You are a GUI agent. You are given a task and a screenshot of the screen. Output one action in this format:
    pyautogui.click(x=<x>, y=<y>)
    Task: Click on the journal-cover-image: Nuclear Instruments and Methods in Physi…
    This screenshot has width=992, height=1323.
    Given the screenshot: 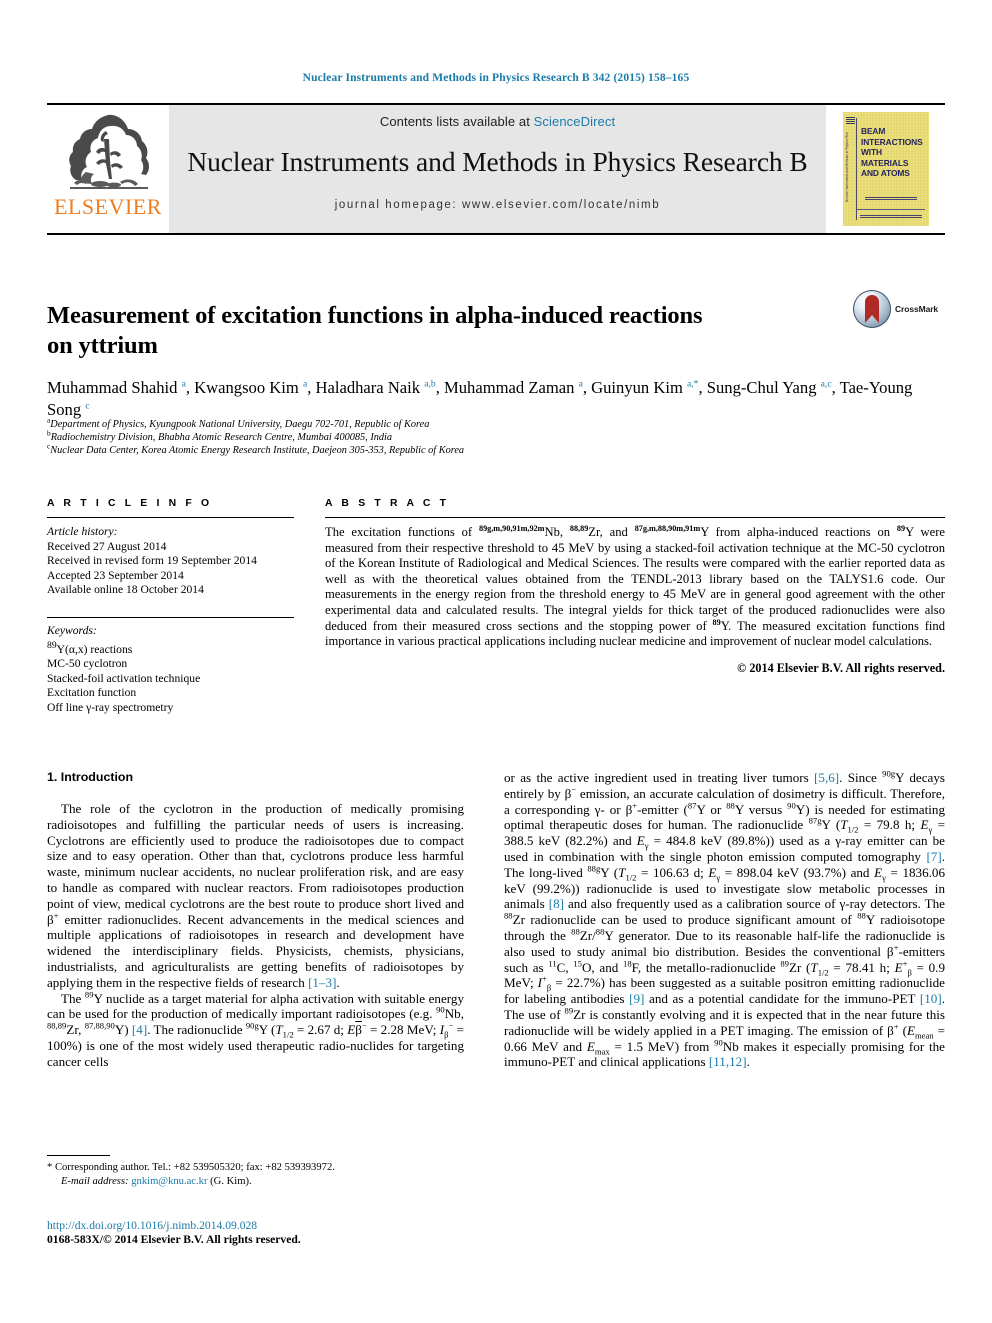 What is the action you would take?
    pyautogui.click(x=886, y=169)
    